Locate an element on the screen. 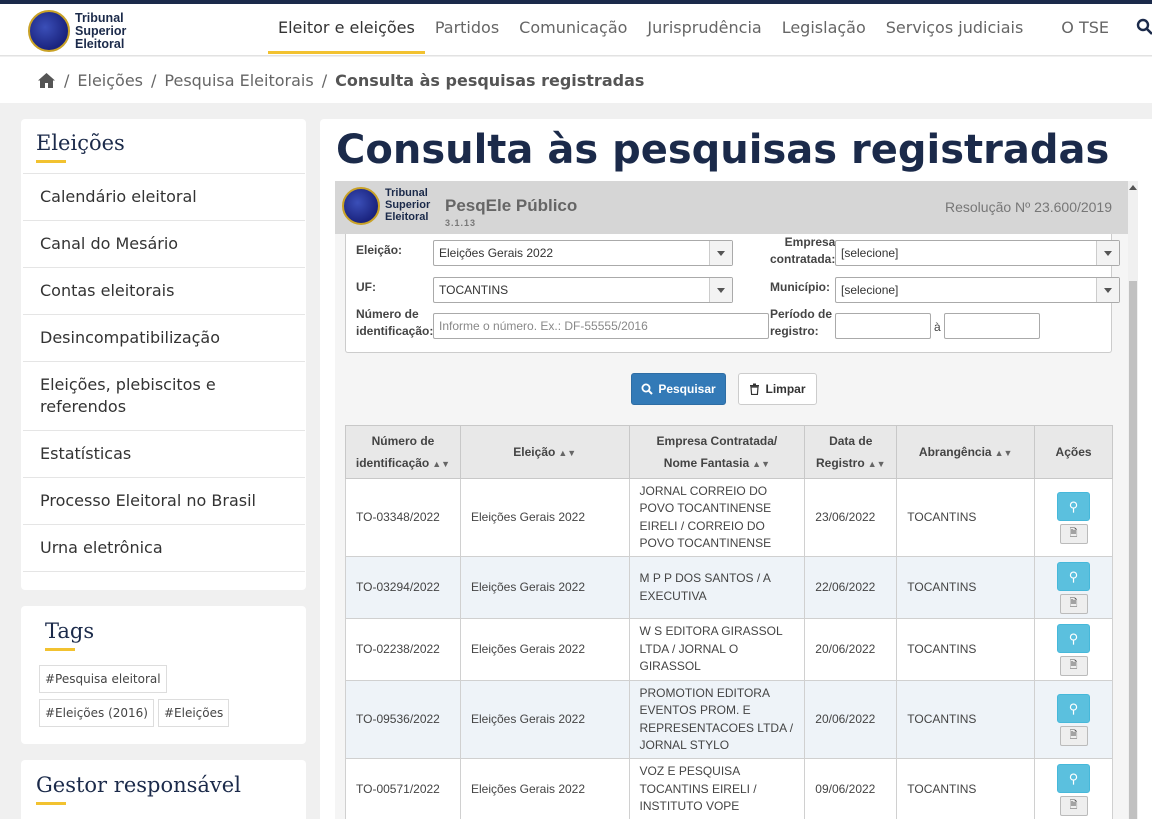 The height and width of the screenshot is (819, 1152). sidebar-item-urna-eletronica: Urna eletrônica is located at coordinates (164, 548).